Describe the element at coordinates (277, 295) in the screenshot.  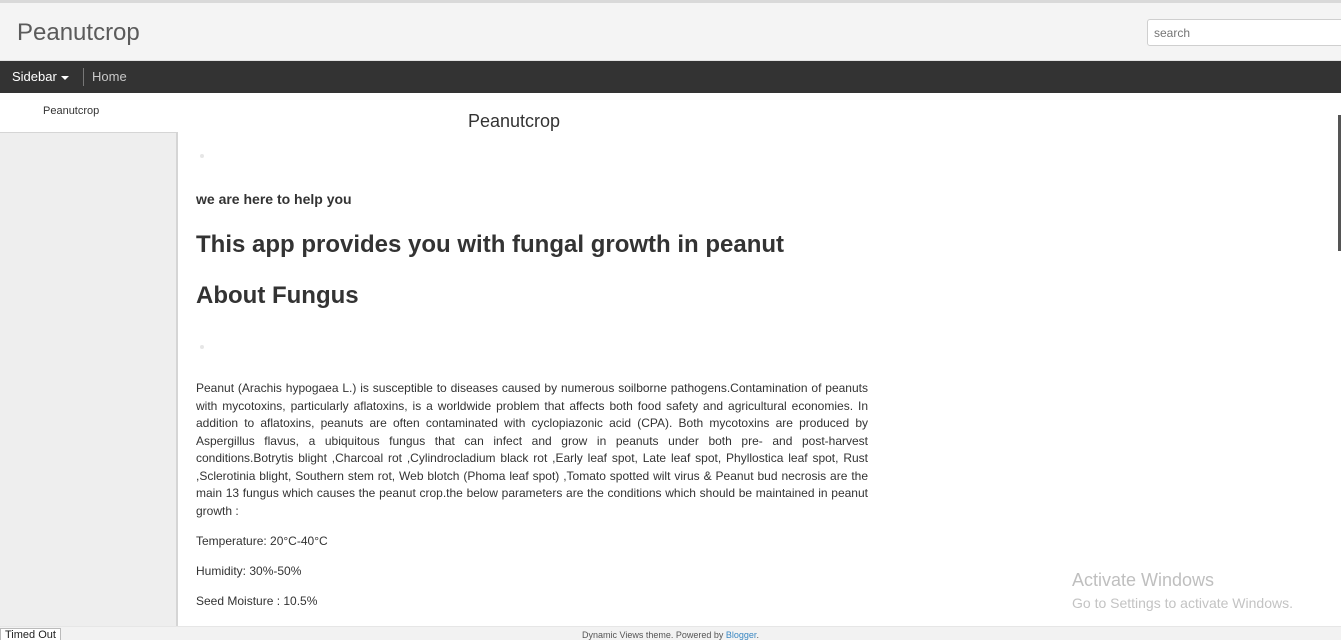
I see `fungus-heading: About Fungus` at that location.